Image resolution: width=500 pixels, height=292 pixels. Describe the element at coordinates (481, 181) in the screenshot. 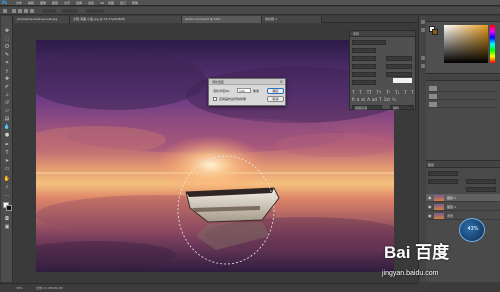

I see `opacity-field` at that location.